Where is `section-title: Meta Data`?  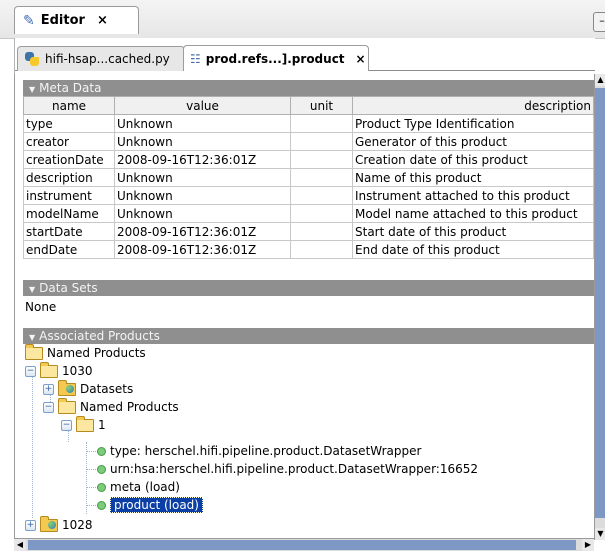 section-title: Meta Data is located at coordinates (70, 88).